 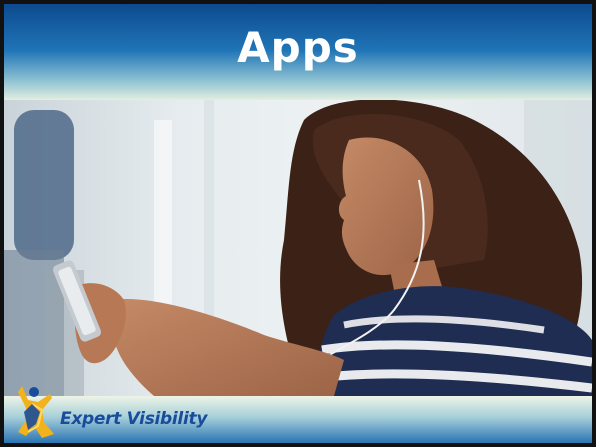 I want to click on person-star-icon, so click(x=39, y=412).